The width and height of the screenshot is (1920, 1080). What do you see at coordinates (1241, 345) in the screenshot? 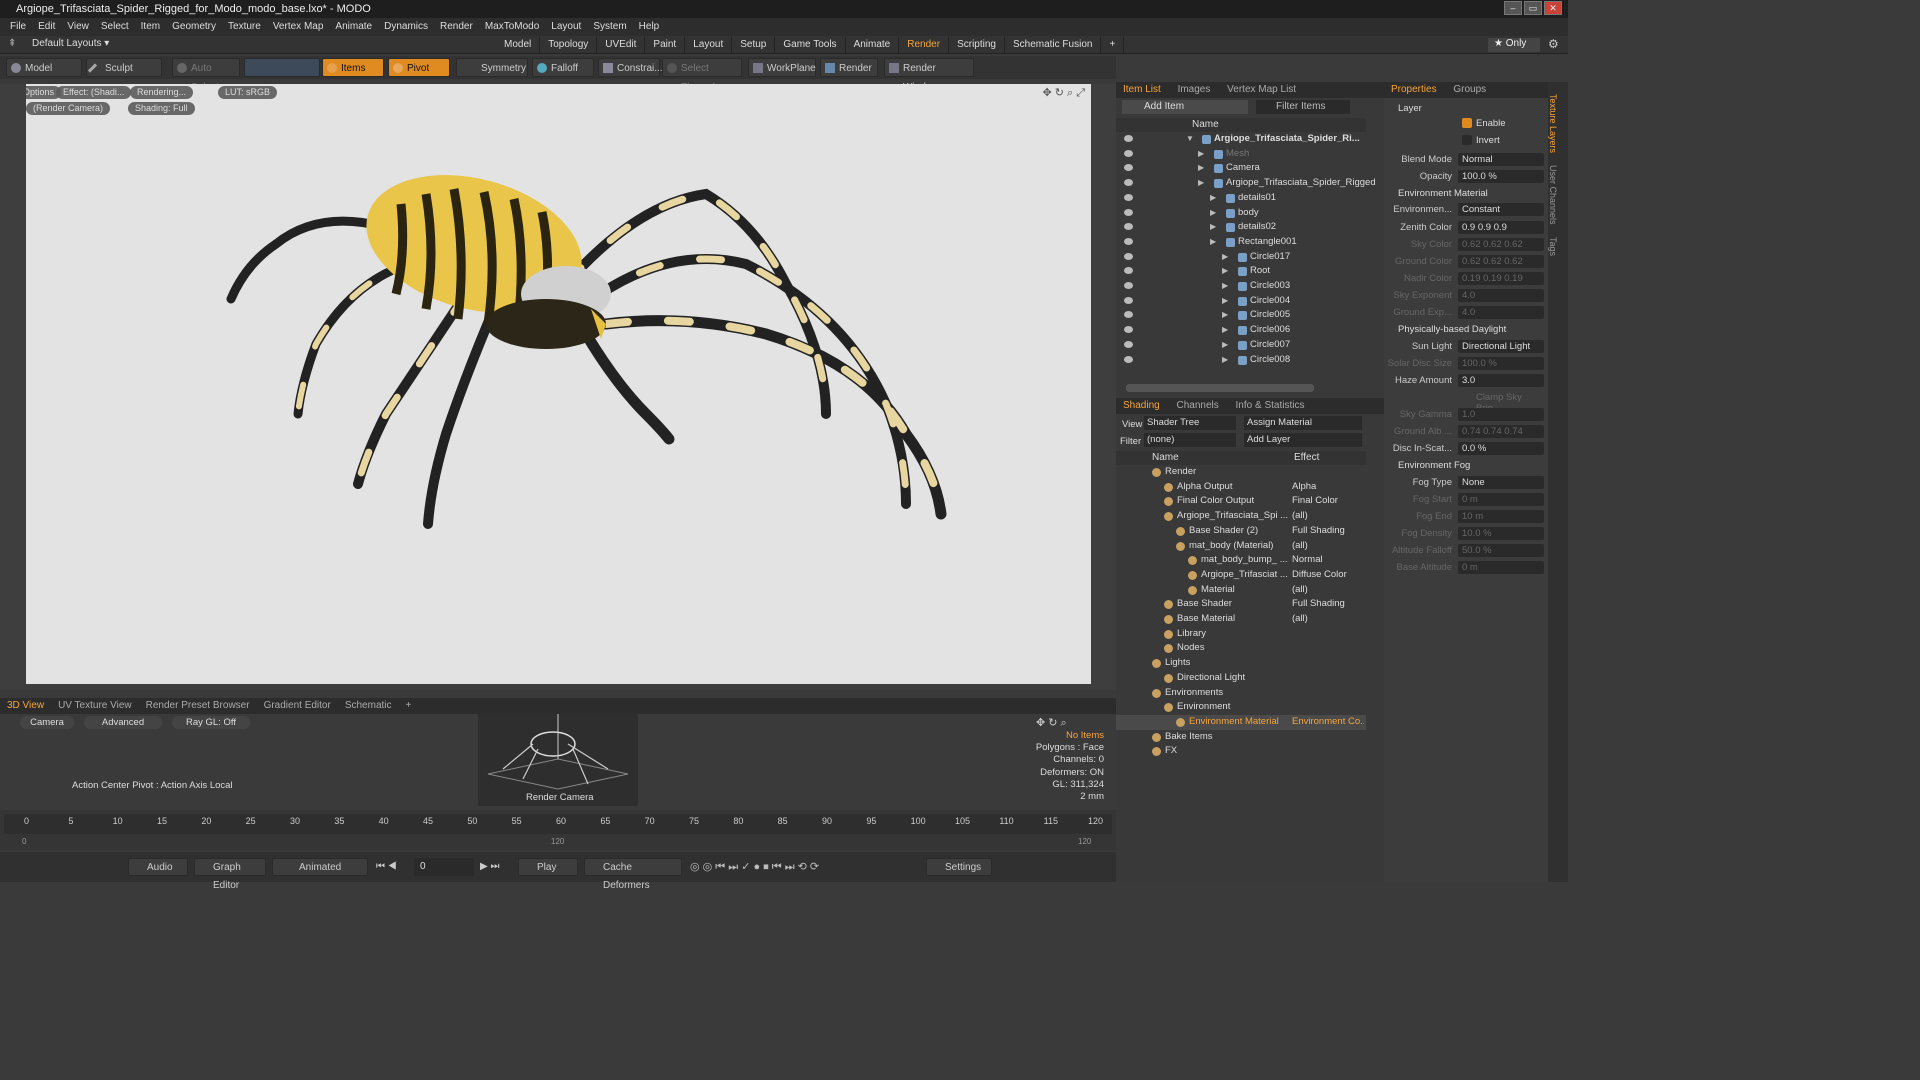
I see `item-row: ▶ Circle007` at bounding box center [1241, 345].